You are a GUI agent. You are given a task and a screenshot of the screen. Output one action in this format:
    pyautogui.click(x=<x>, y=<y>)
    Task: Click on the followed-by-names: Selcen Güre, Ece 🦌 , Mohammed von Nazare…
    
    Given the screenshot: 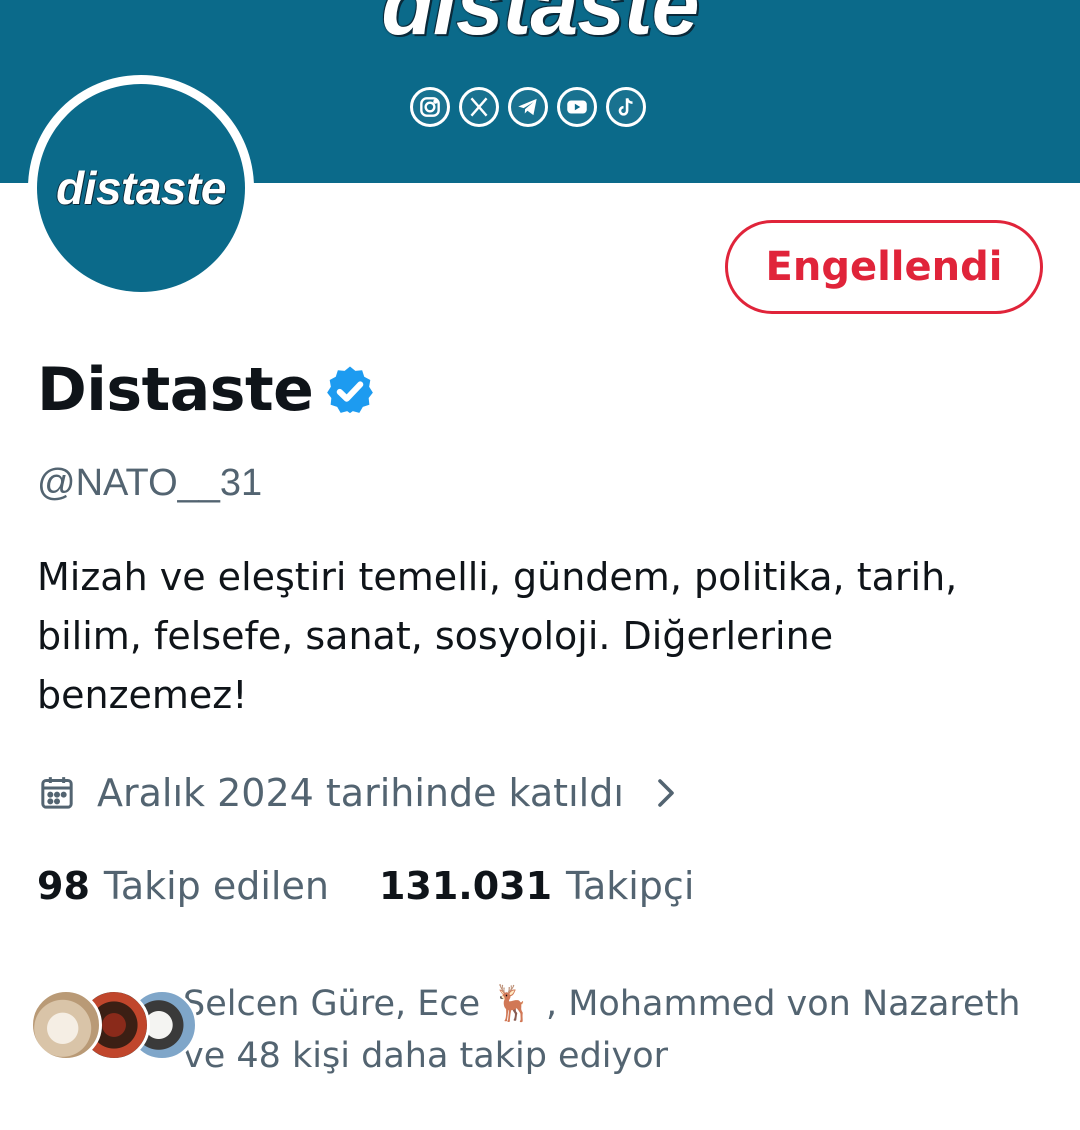 What is the action you would take?
    pyautogui.click(x=602, y=1004)
    